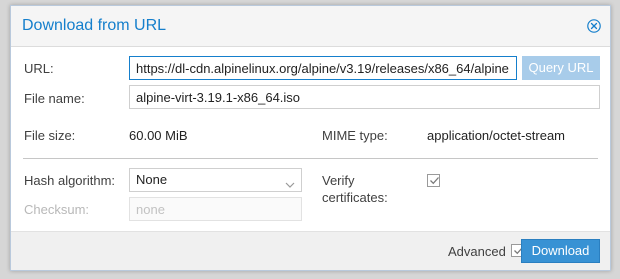 This screenshot has width=620, height=279. Describe the element at coordinates (323, 68) in the screenshot. I see `url-input` at that location.